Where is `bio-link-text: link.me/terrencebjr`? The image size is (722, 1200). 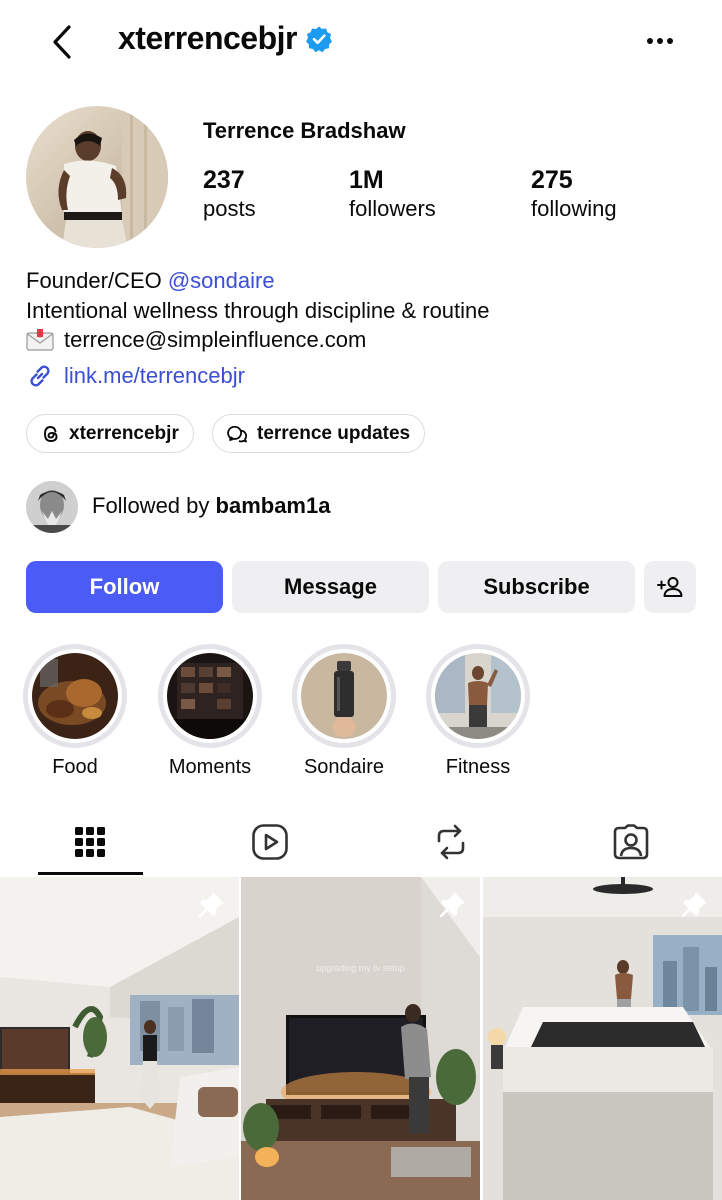
bio-link-text: link.me/terrencebjr is located at coordinates (154, 375).